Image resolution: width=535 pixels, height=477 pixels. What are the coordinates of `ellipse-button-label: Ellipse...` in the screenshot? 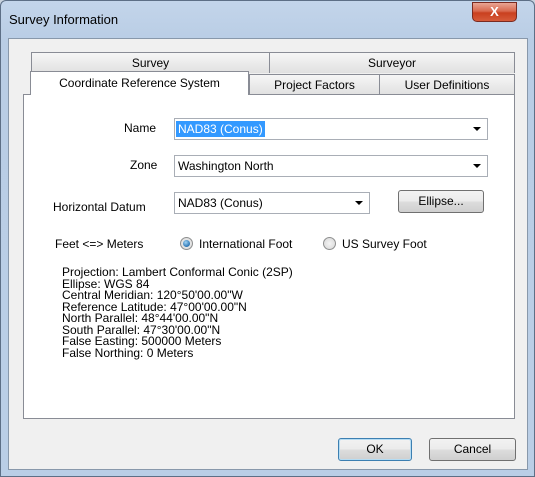 It's located at (441, 201).